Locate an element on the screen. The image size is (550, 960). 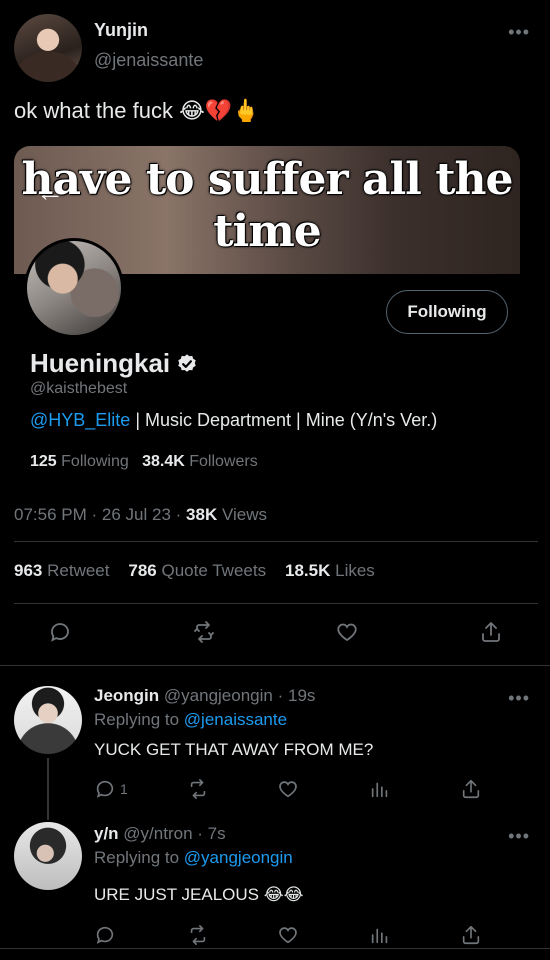
replying-to: Replying to @jenaissante is located at coordinates (190, 720).